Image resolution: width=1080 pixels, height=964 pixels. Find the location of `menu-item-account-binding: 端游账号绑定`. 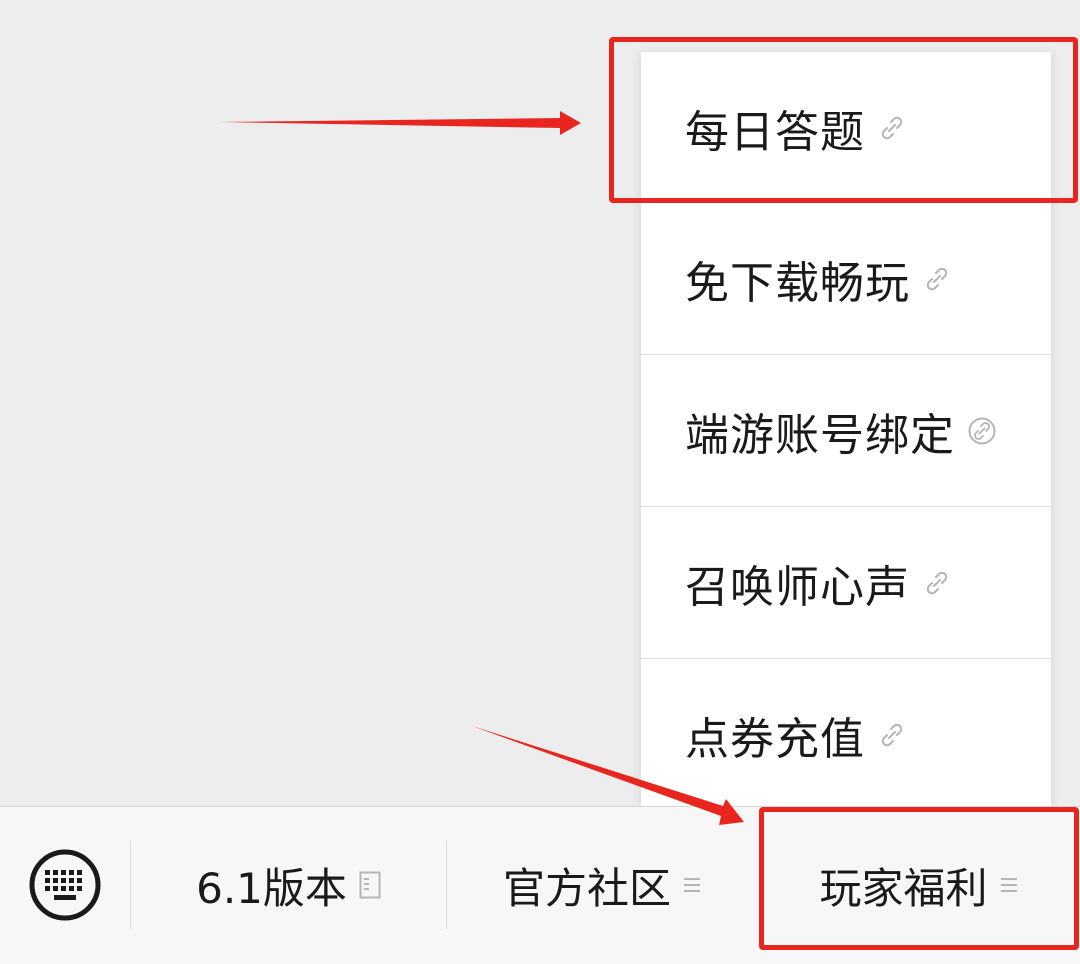

menu-item-account-binding: 端游账号绑定 is located at coordinates (846, 430).